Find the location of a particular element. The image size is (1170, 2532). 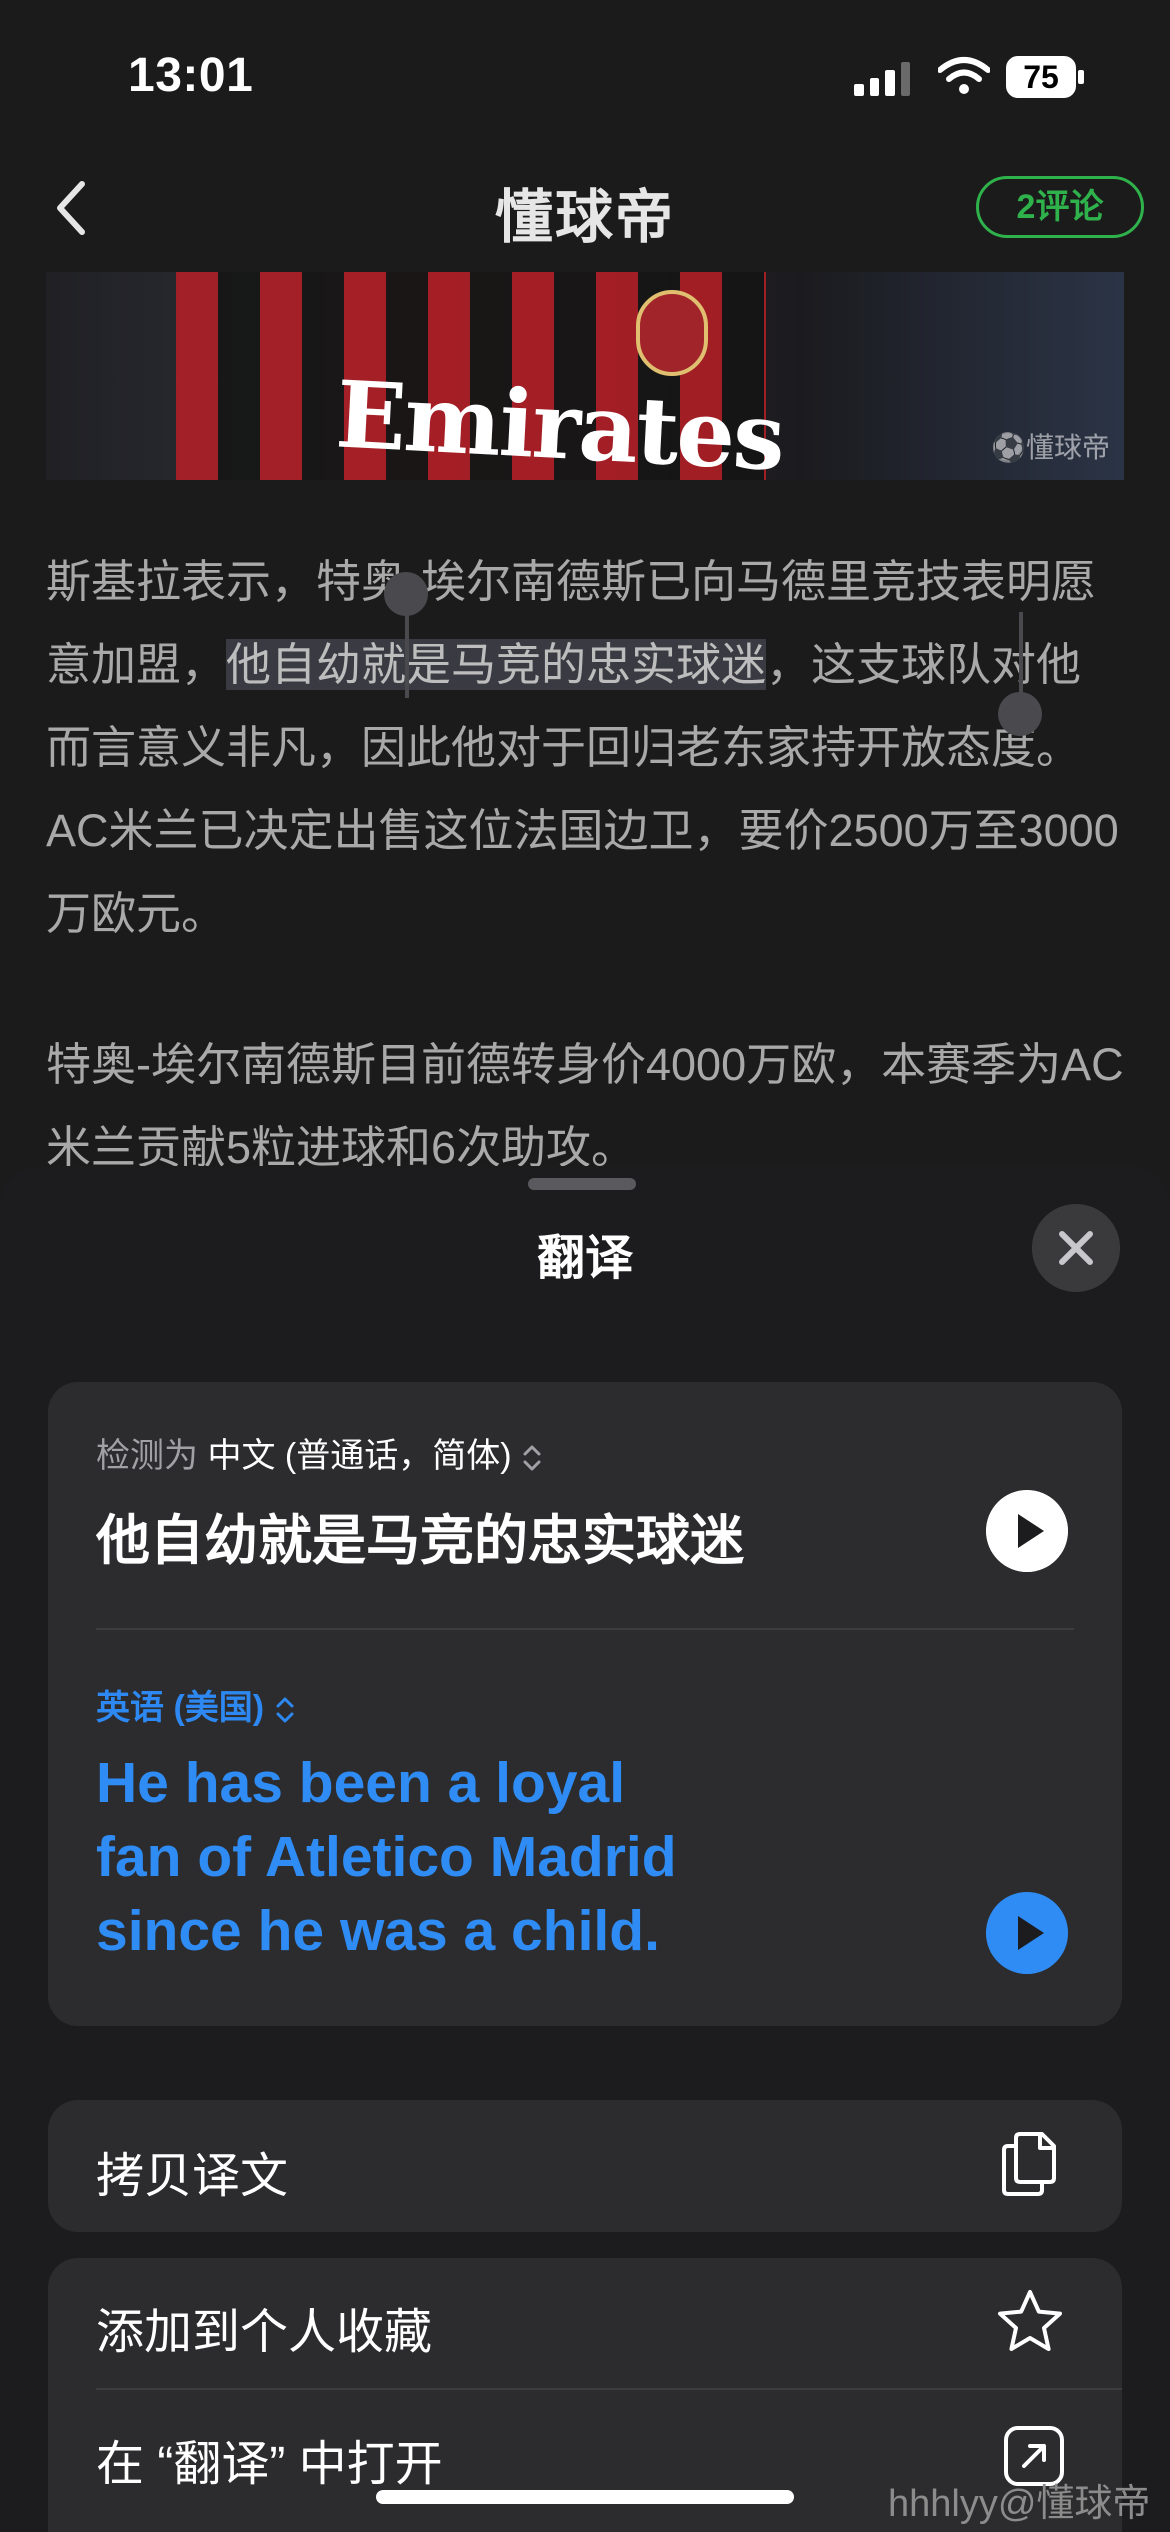

image-watermark: ⚽懂球帝 is located at coordinates (1050, 447).